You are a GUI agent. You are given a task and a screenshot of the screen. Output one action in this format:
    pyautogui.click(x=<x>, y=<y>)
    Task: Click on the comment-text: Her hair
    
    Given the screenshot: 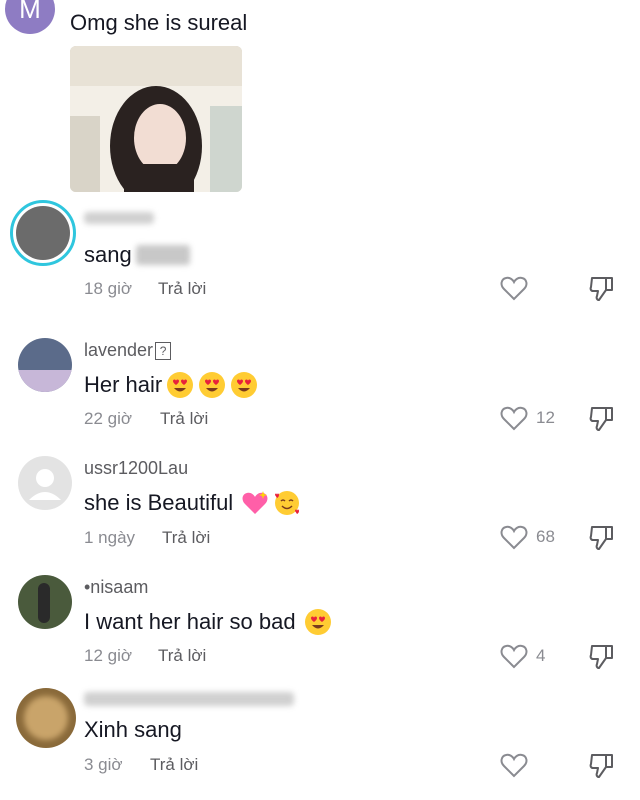 What is the action you would take?
    pyautogui.click(x=123, y=384)
    